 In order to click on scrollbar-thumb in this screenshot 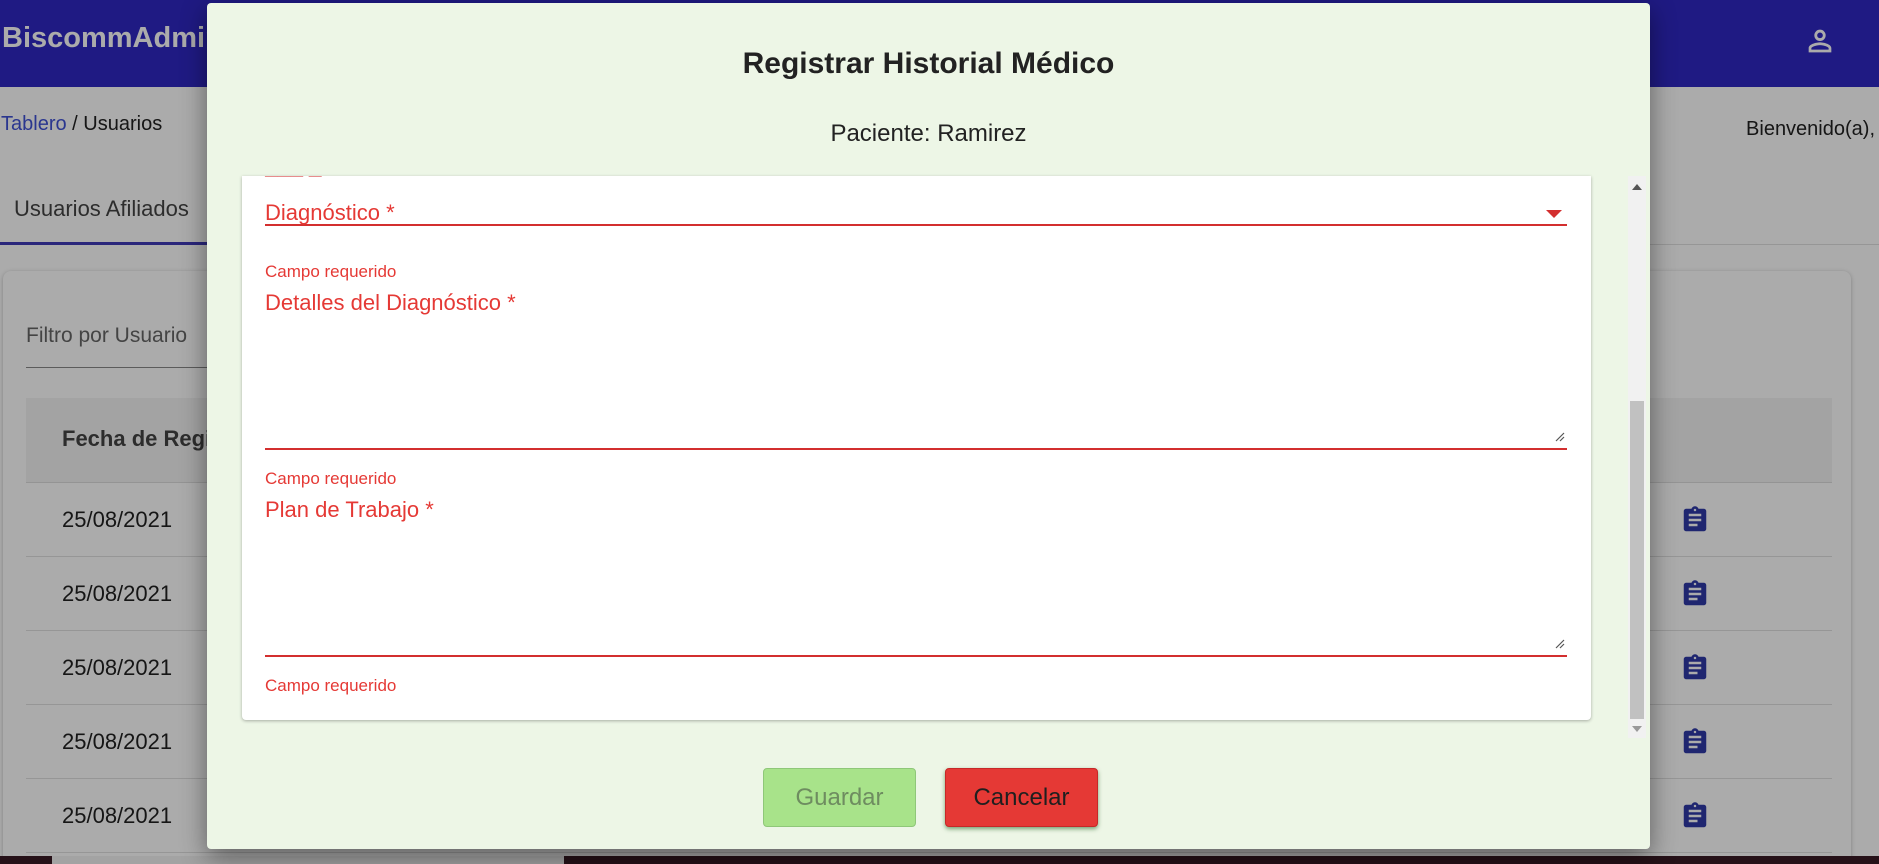, I will do `click(1637, 560)`.